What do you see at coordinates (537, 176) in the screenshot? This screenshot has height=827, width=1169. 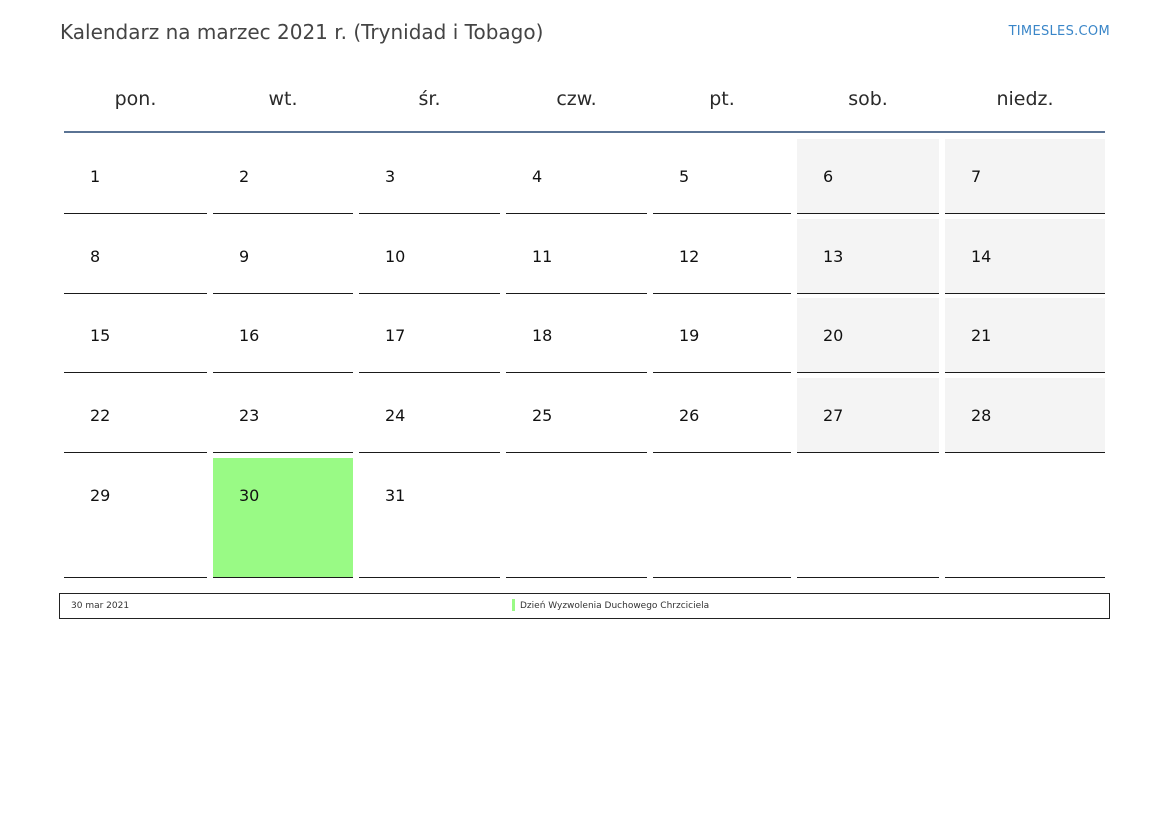 I see `day-number: 4` at bounding box center [537, 176].